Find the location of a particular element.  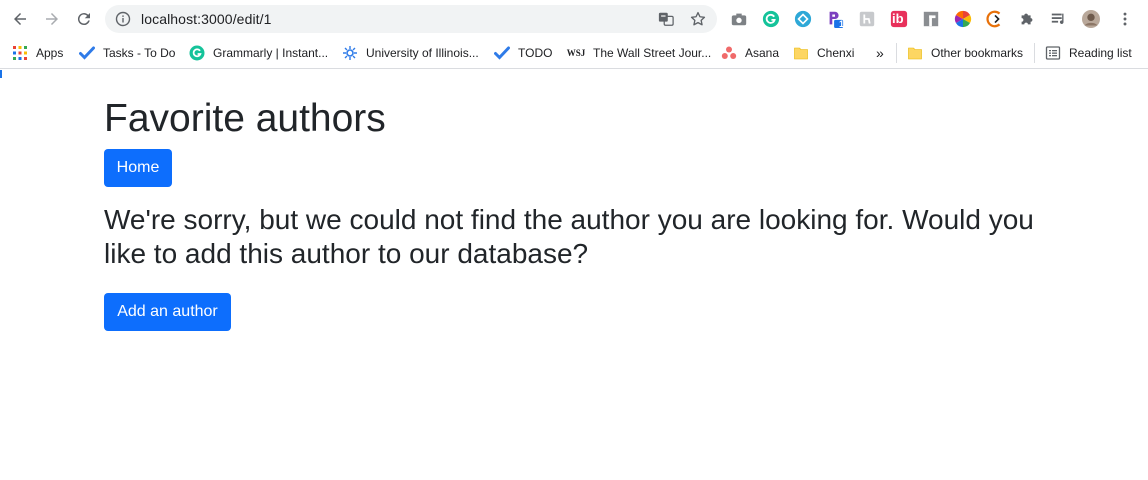

translate-icon is located at coordinates (666, 19).